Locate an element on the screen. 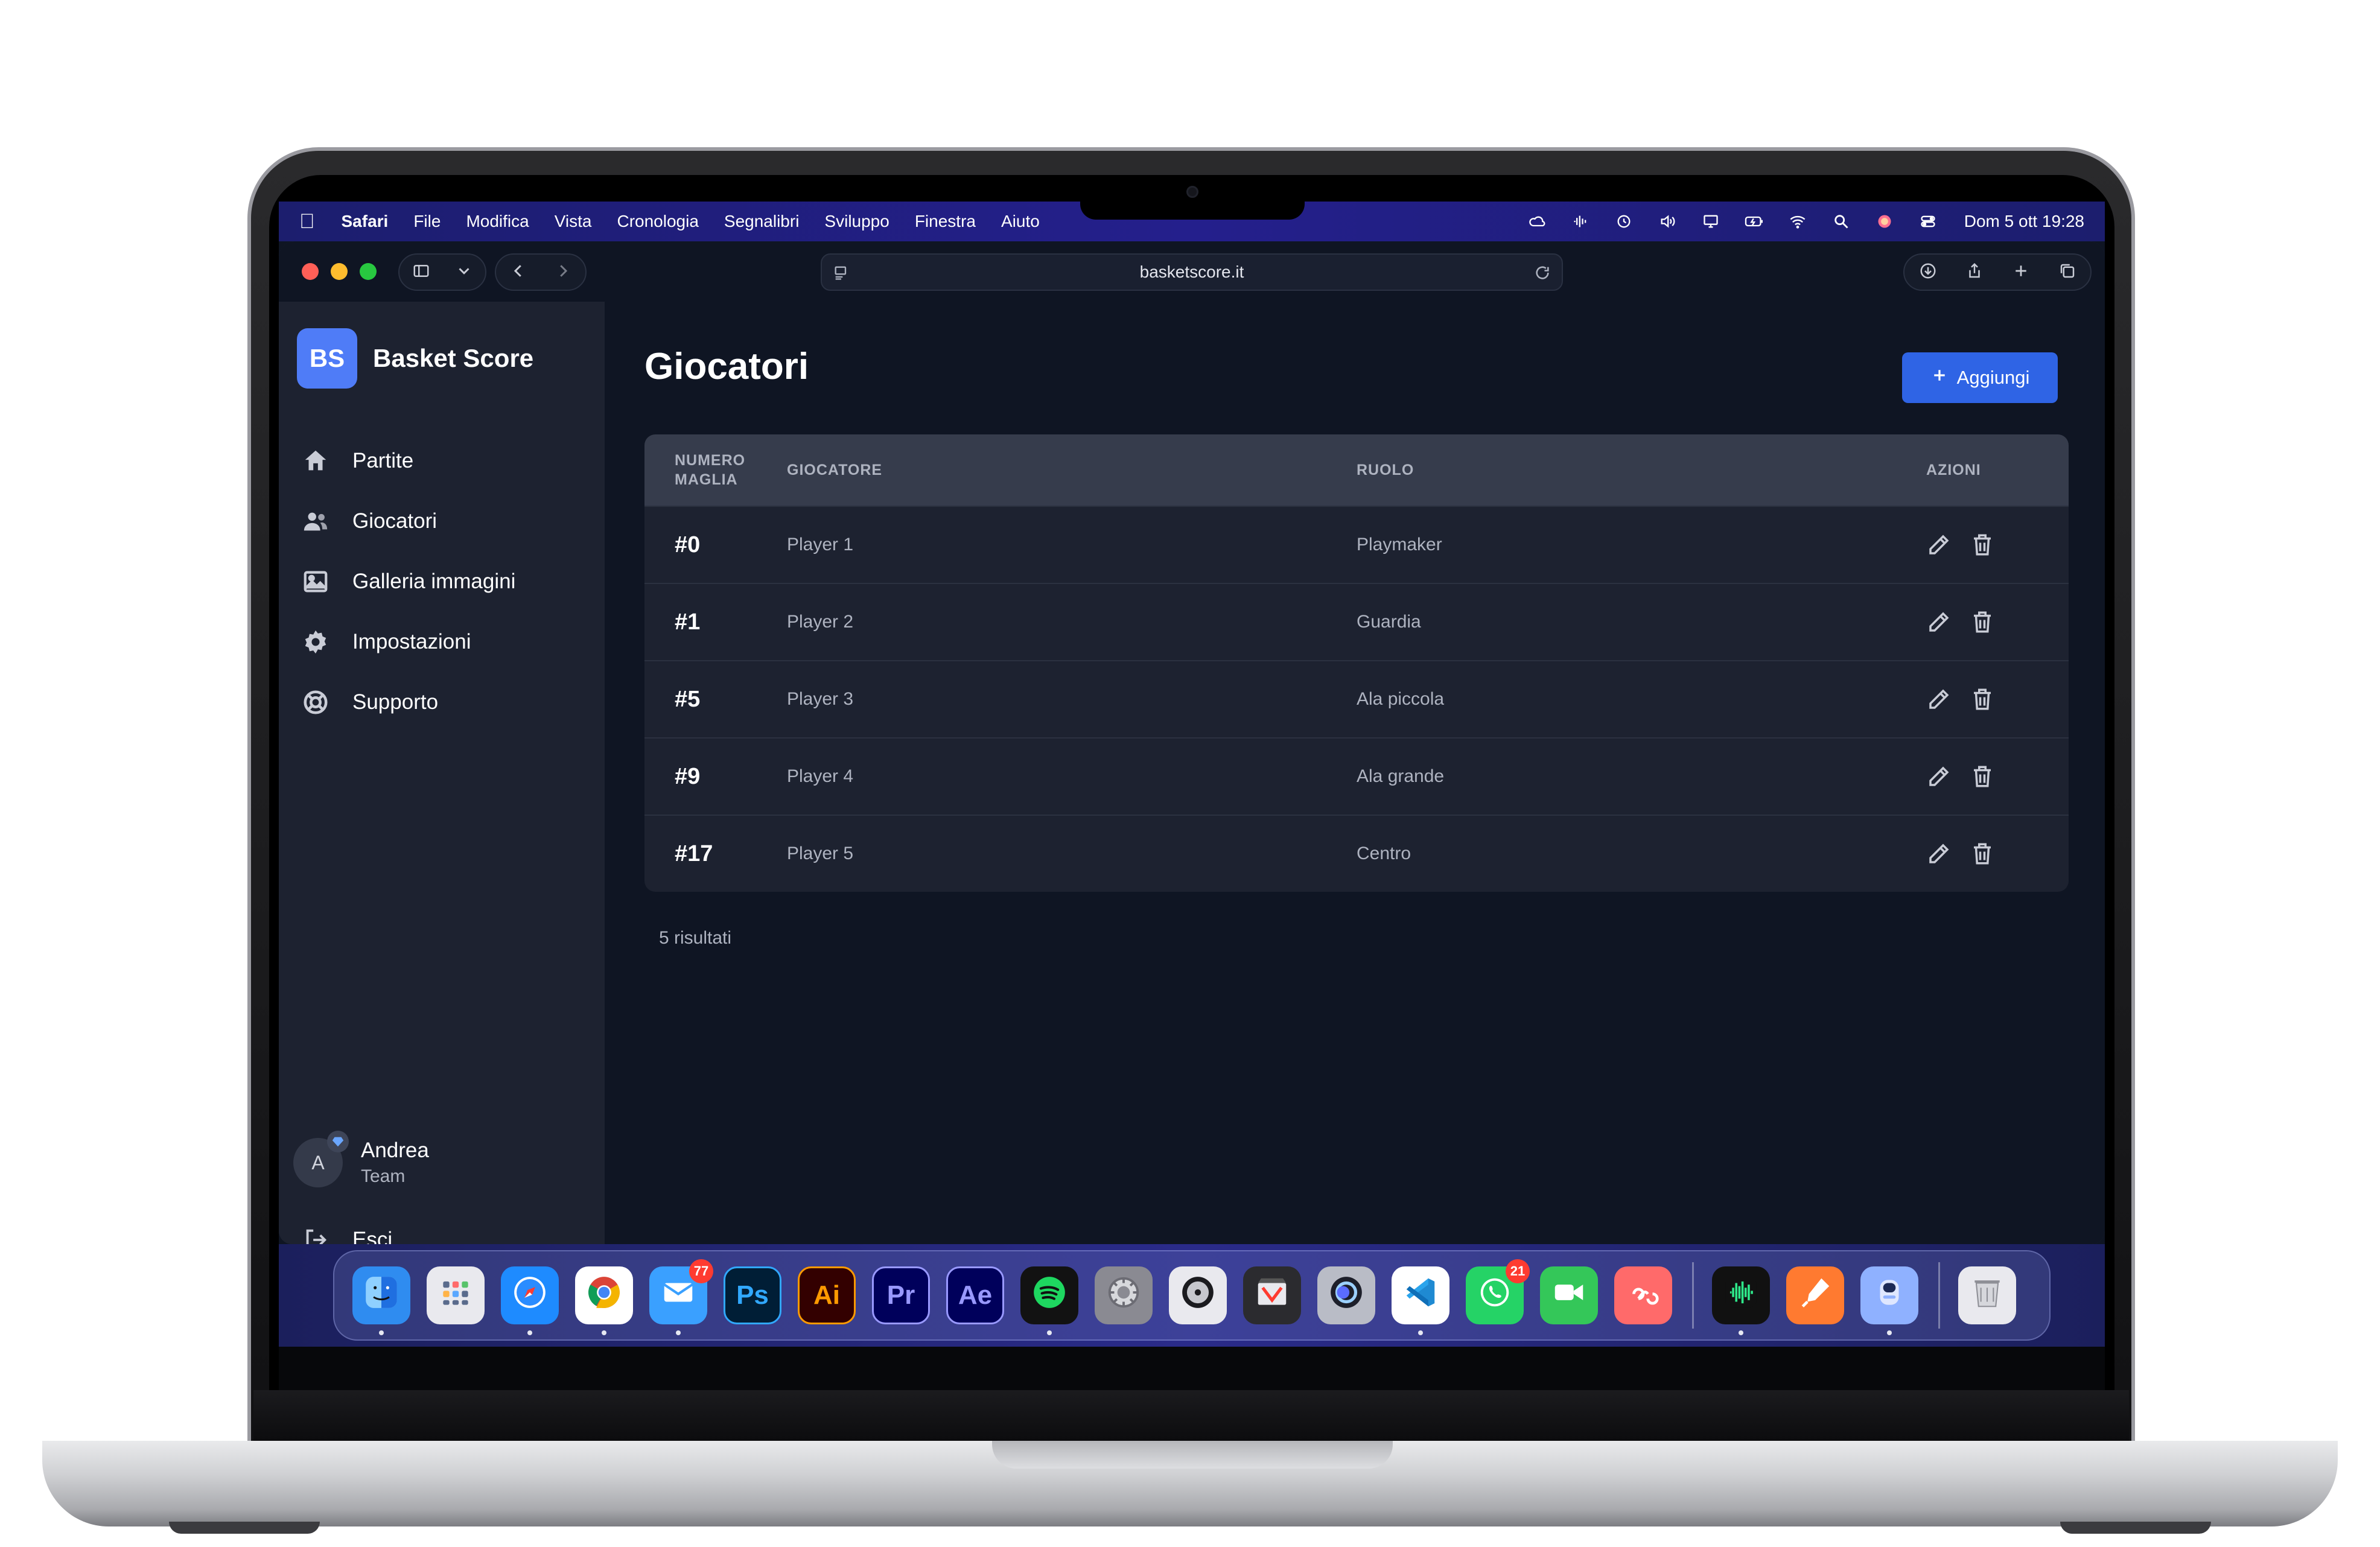  menu-item-file: File is located at coordinates (427, 222).